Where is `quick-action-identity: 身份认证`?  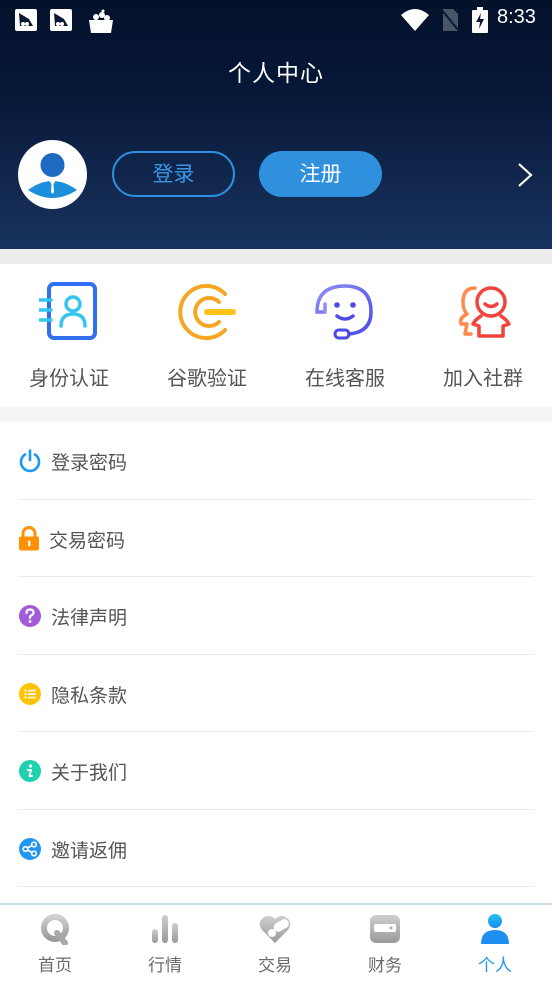
quick-action-identity: 身份认证 is located at coordinates (69, 335).